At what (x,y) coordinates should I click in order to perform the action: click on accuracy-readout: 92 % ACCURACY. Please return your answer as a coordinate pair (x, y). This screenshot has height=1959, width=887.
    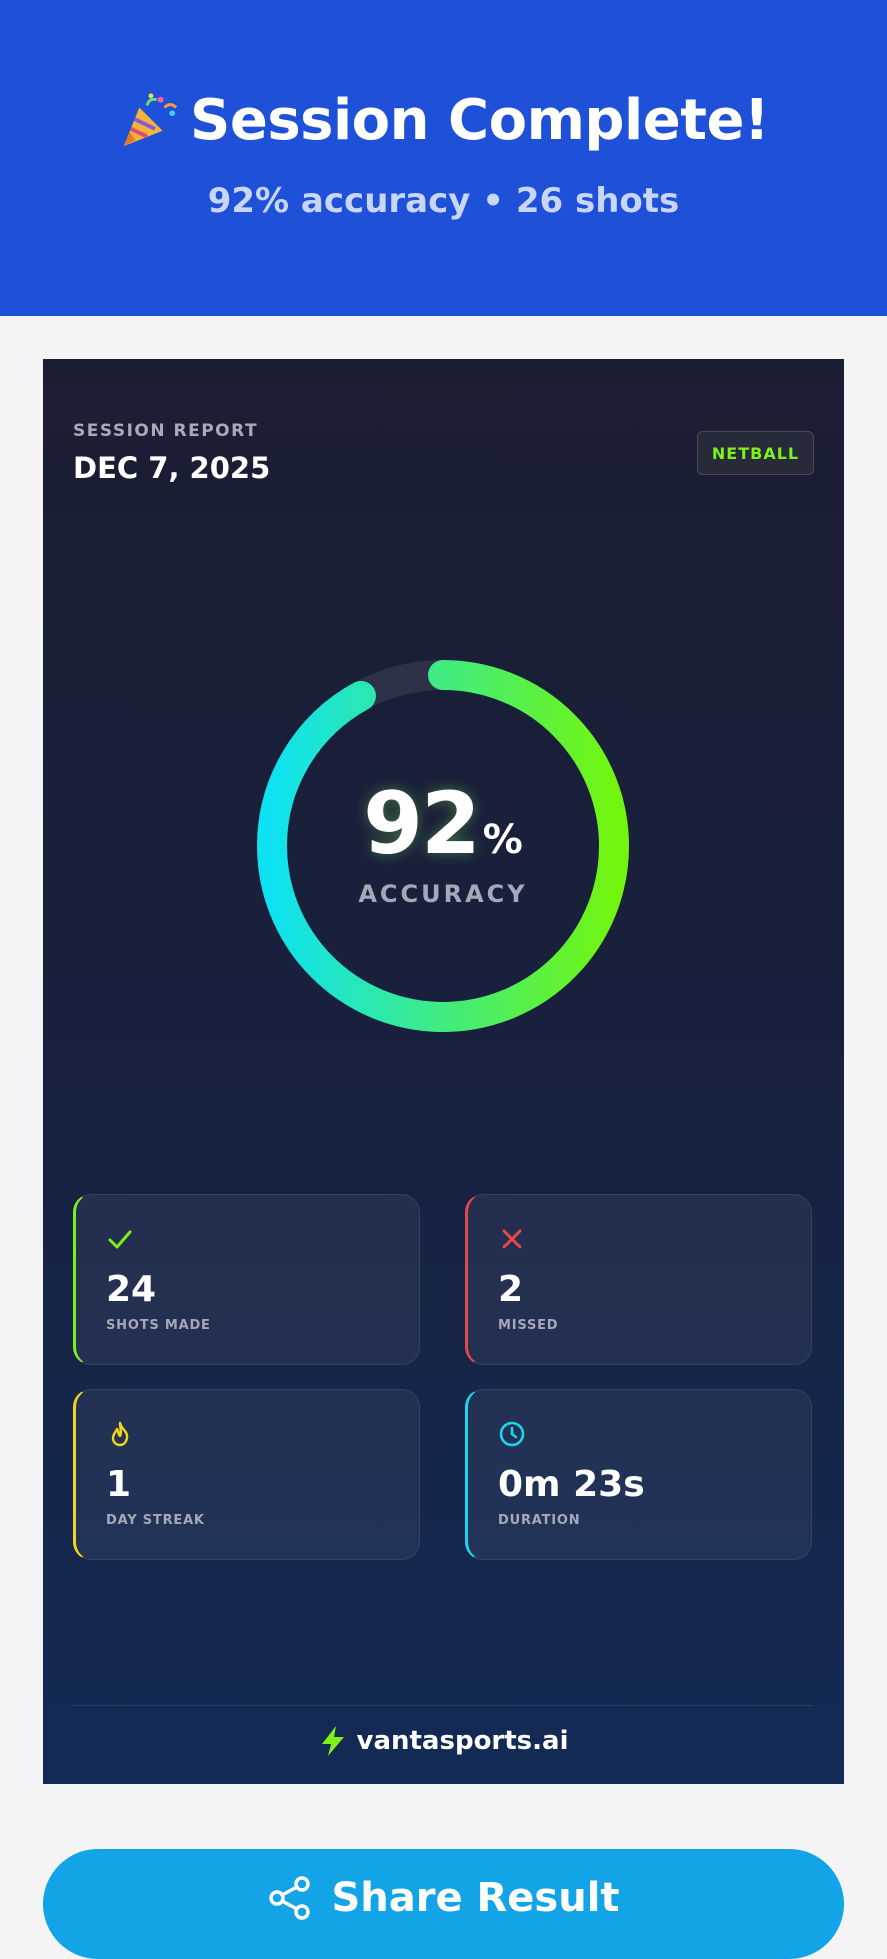
    Looking at the image, I should click on (443, 846).